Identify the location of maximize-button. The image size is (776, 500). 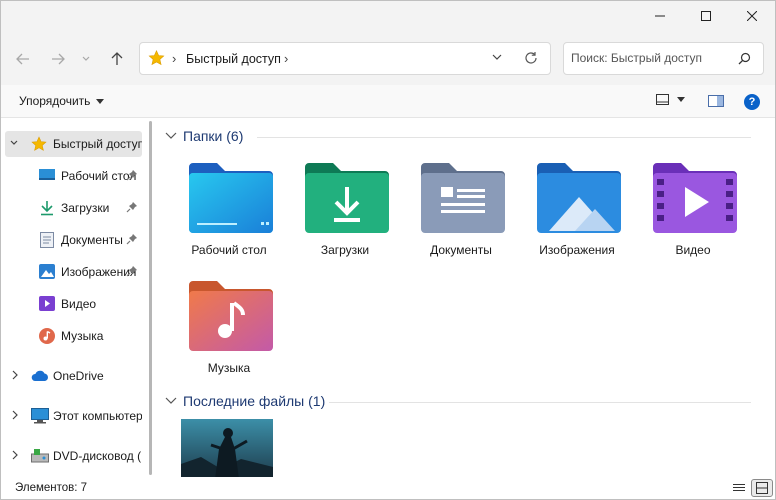
(706, 16).